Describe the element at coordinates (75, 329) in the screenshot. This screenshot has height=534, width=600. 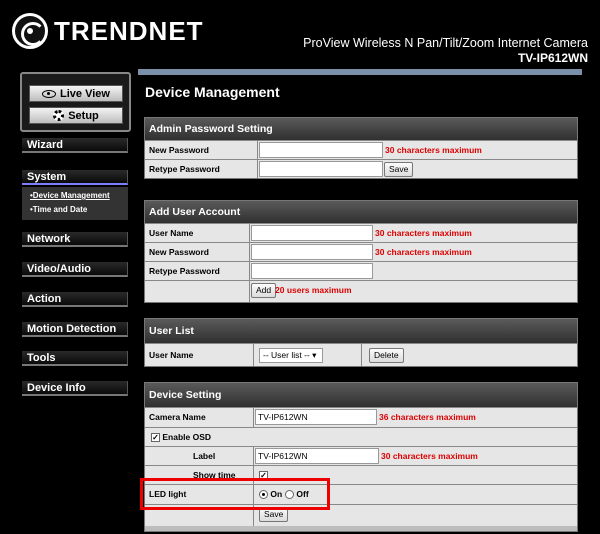
I see `sidebar-item-motion-detection: Motion Detection` at that location.